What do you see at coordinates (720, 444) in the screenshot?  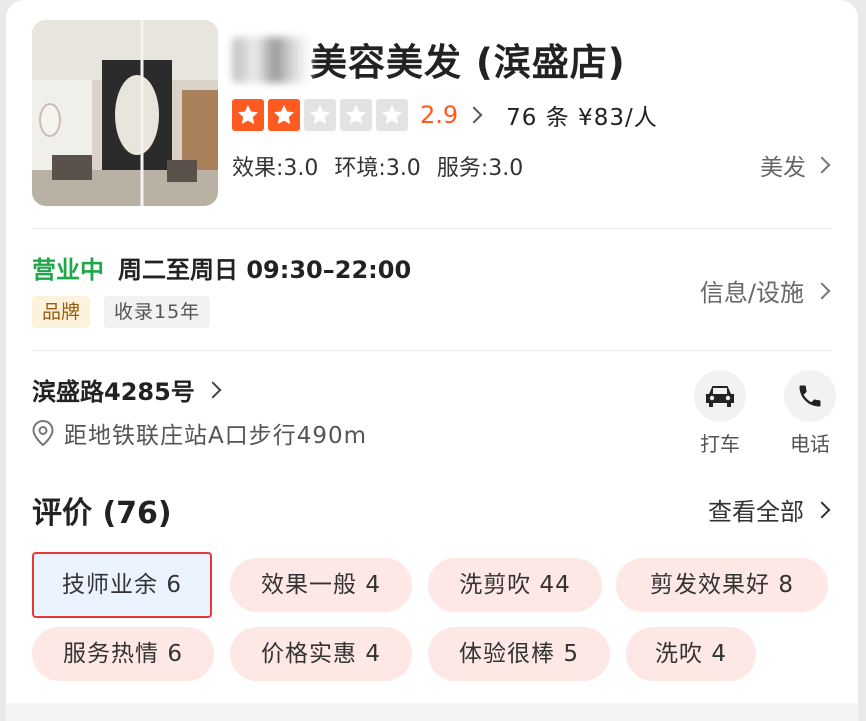 I see `taxi-label: 打车` at bounding box center [720, 444].